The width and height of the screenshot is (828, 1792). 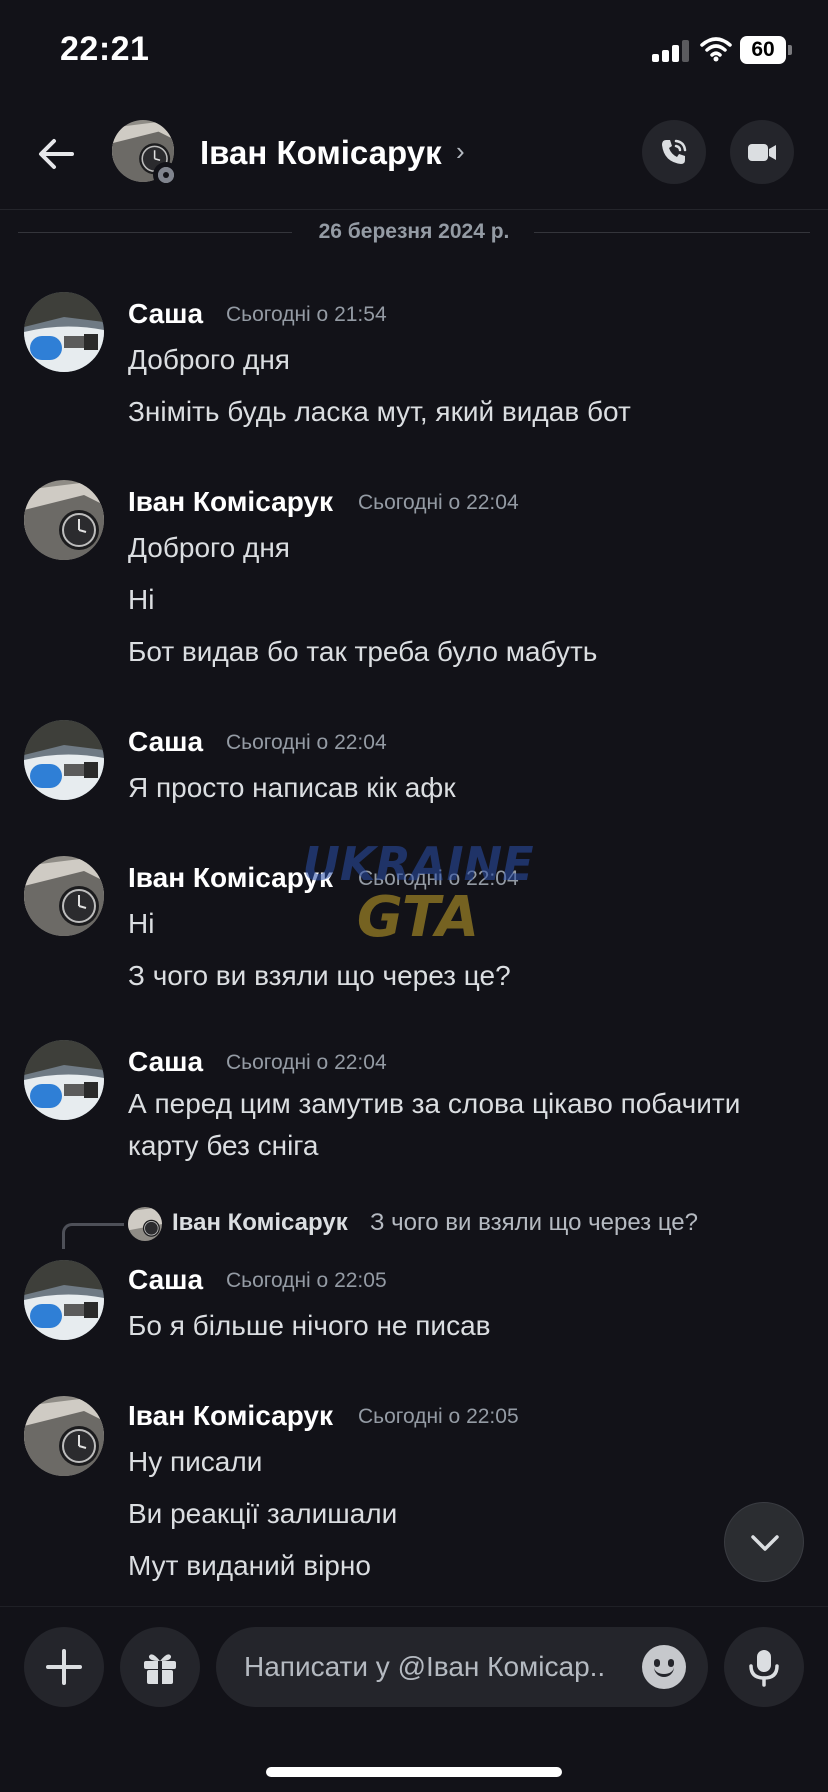 I want to click on battery-icon: 60, so click(x=766, y=50).